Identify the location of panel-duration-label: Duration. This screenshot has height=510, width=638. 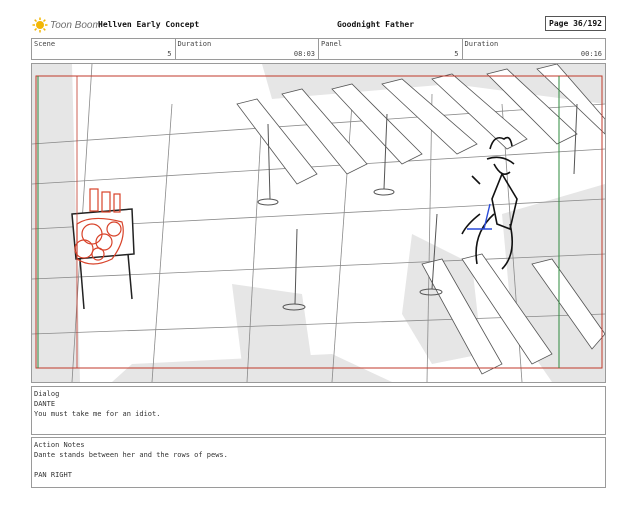
(481, 44).